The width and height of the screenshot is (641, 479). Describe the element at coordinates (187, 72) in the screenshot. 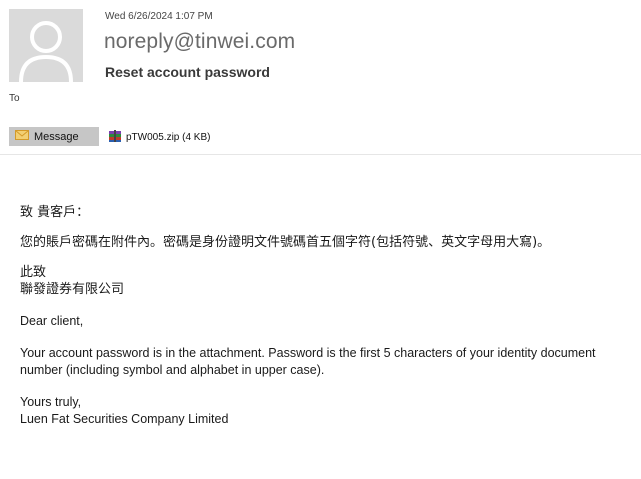

I see `email-subject: Reset account password` at that location.